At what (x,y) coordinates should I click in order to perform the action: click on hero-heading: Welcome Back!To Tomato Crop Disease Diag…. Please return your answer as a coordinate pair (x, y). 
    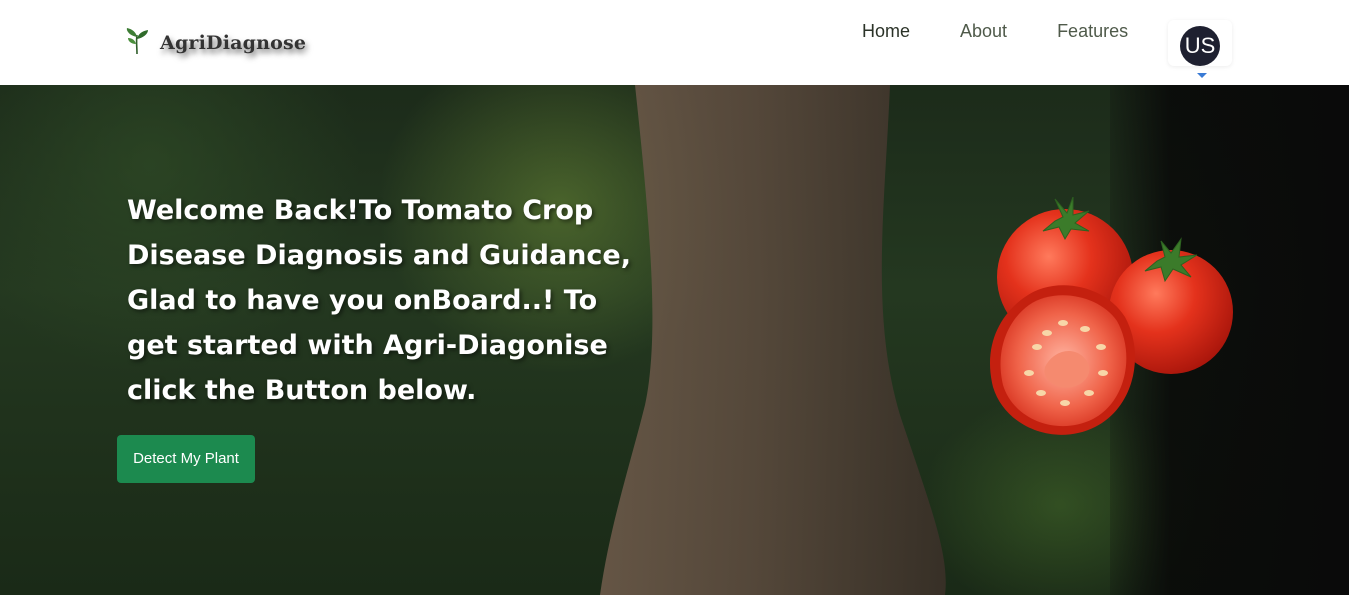
    Looking at the image, I should click on (379, 300).